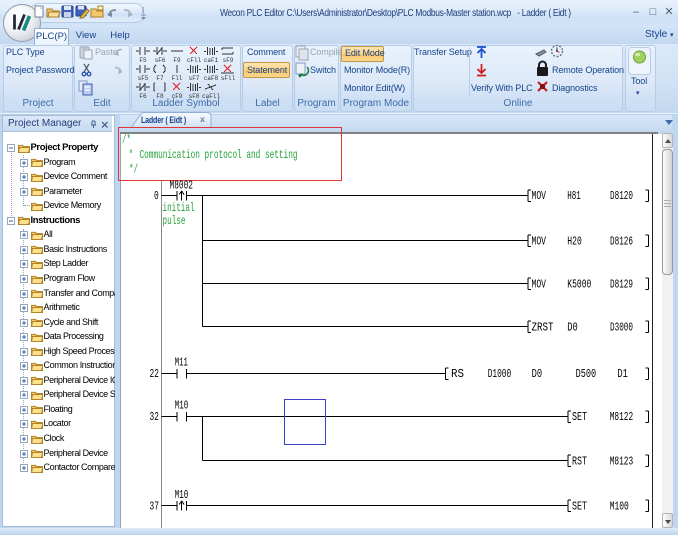 The width and height of the screenshot is (678, 535). Describe the element at coordinates (579, 285) in the screenshot. I see `svg-text: K5000` at that location.